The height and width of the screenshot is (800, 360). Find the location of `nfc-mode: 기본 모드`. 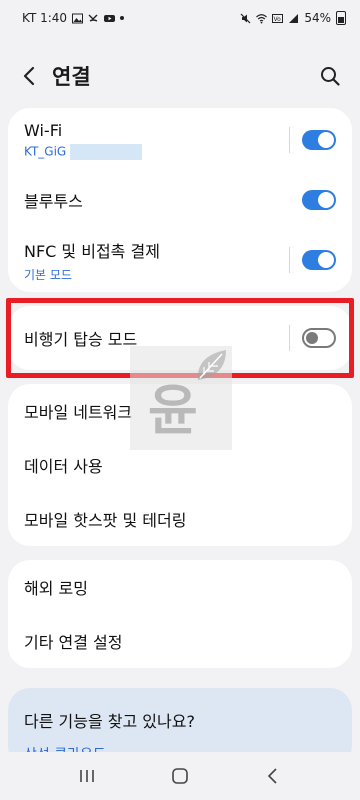

nfc-mode: 기본 모드 is located at coordinates (48, 274).